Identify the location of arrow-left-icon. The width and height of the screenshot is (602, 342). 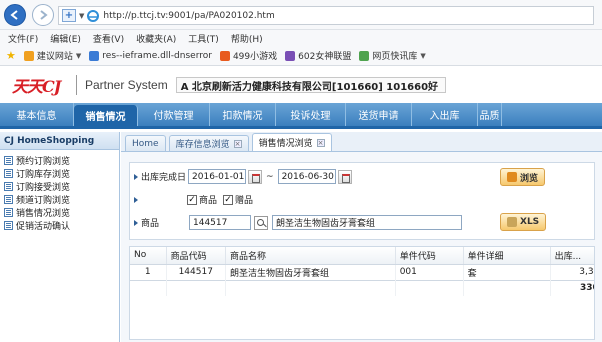
(14, 15).